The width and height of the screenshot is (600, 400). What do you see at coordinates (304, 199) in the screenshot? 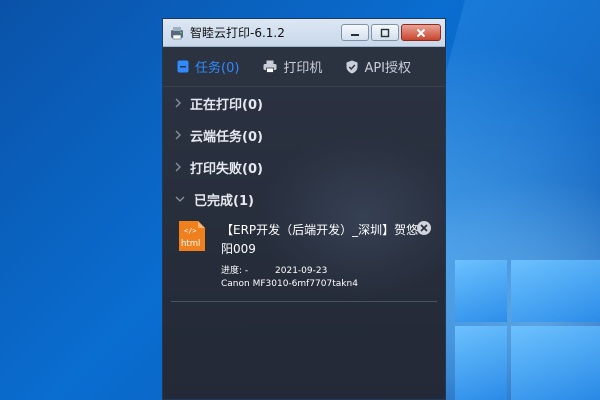
I see `section-completed: 已完成(1)` at bounding box center [304, 199].